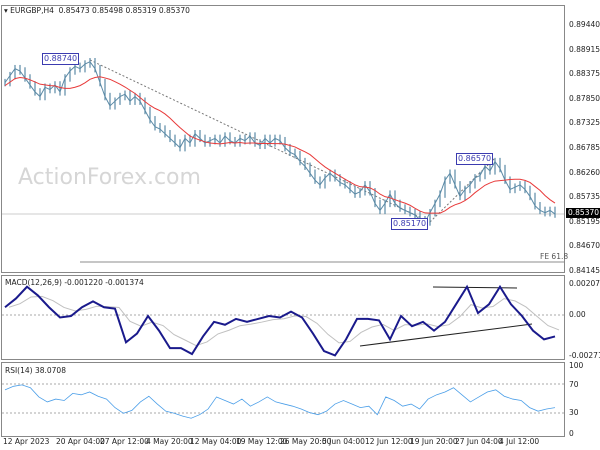 This screenshot has width=600, height=450. What do you see at coordinates (584, 147) in the screenshot?
I see `price-axis-label: 0.86785` at bounding box center [584, 147].